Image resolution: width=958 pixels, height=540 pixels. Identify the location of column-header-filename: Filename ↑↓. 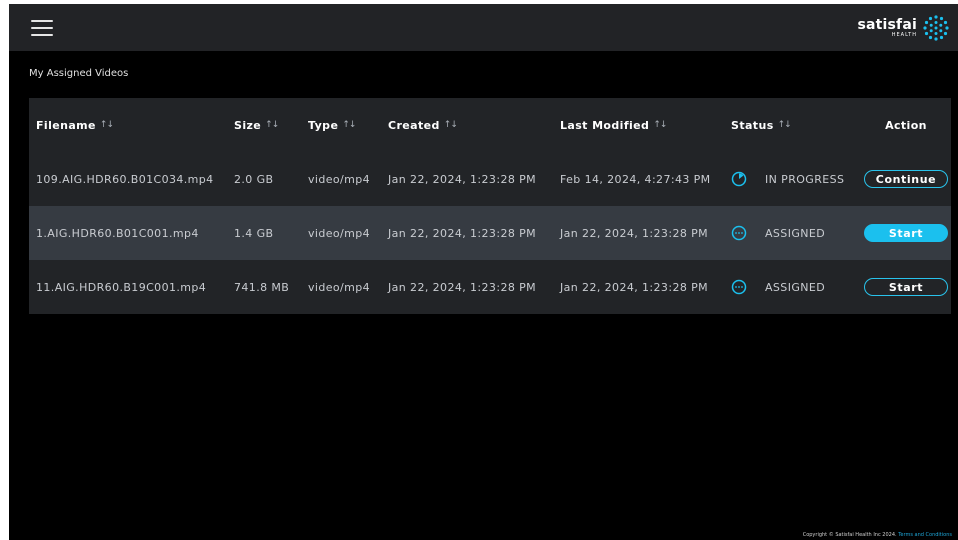
(75, 125).